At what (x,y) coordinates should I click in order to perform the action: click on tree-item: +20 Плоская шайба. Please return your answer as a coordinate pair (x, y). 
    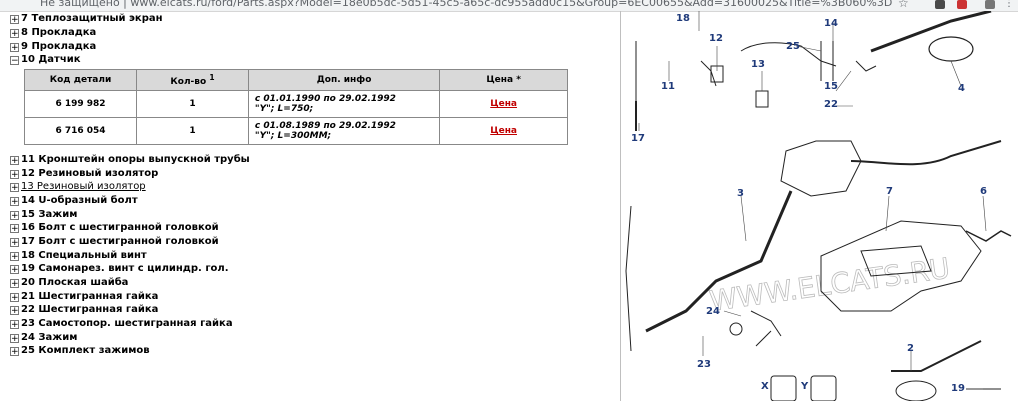
    Looking at the image, I should click on (69, 283).